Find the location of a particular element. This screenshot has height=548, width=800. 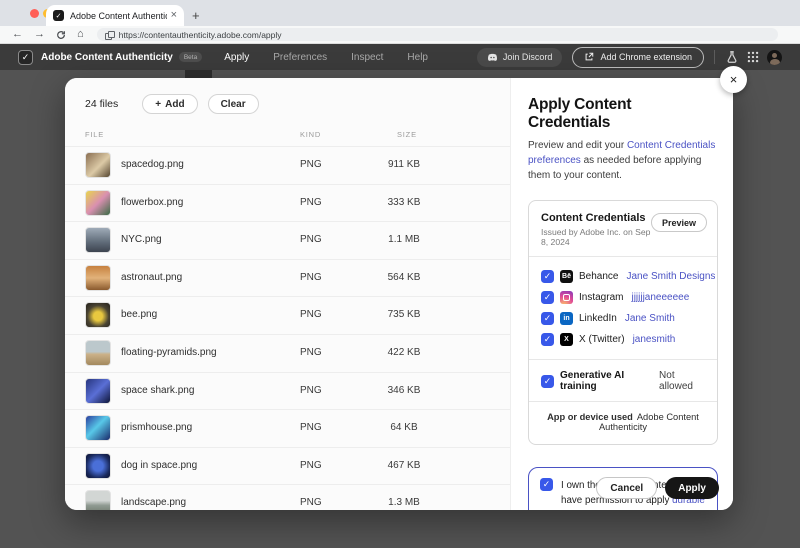

header-divider is located at coordinates (714, 57).